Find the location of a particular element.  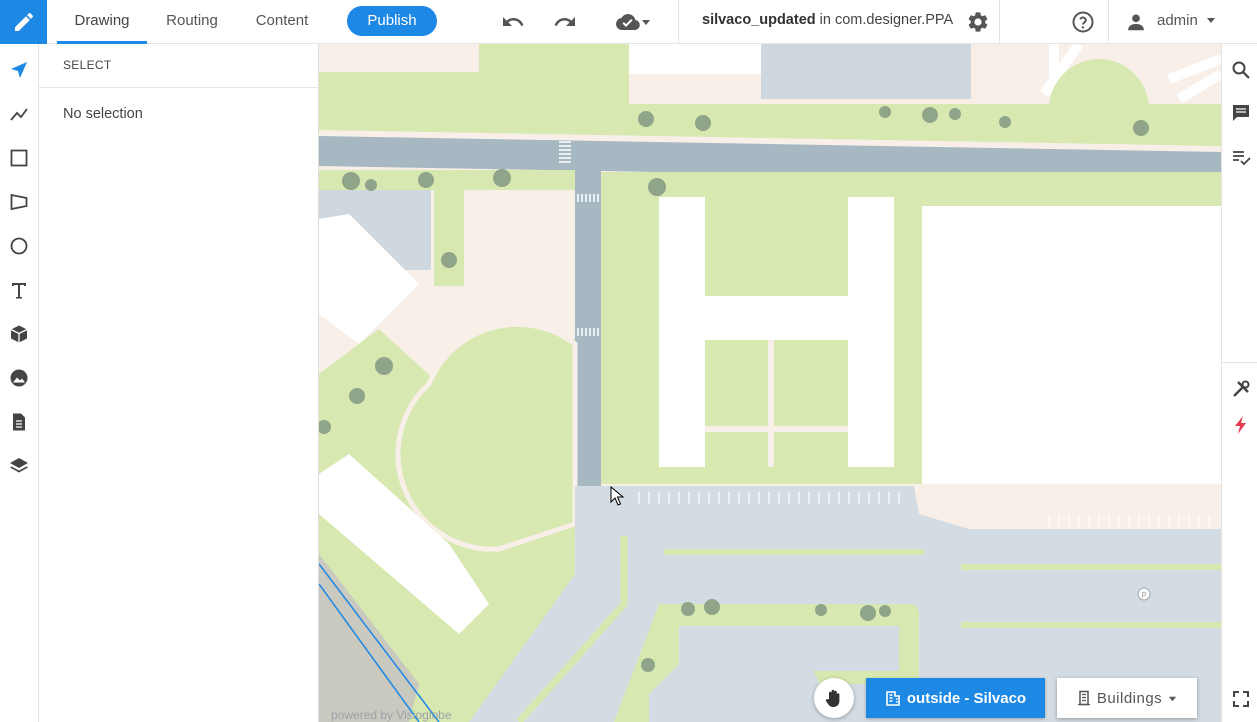

fullscreen-button is located at coordinates (1241, 699).